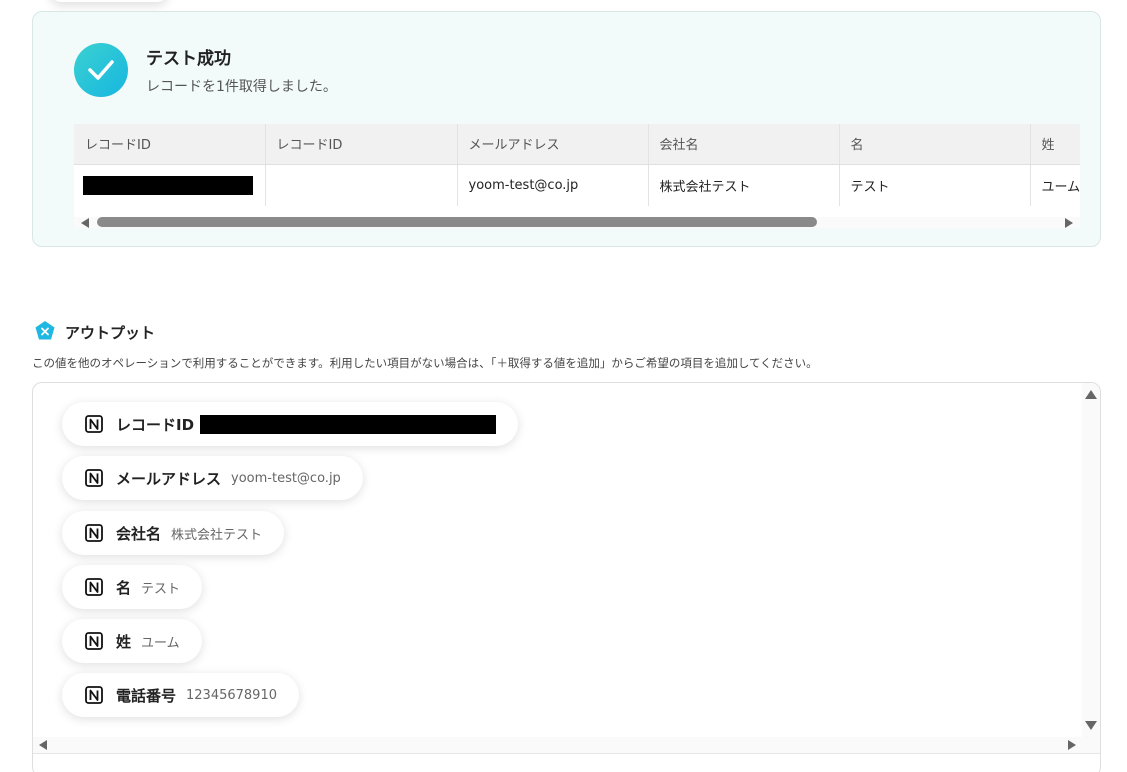  What do you see at coordinates (286, 478) in the screenshot?
I see `output-item-value: yoom-test@co.jp` at bounding box center [286, 478].